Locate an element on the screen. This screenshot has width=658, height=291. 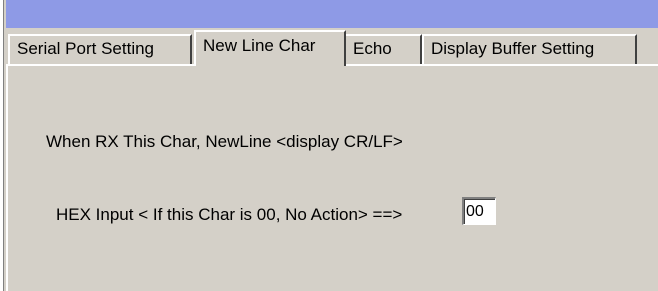
tab-display-buffer-setting: Display Buffer Setting is located at coordinates (529, 49).